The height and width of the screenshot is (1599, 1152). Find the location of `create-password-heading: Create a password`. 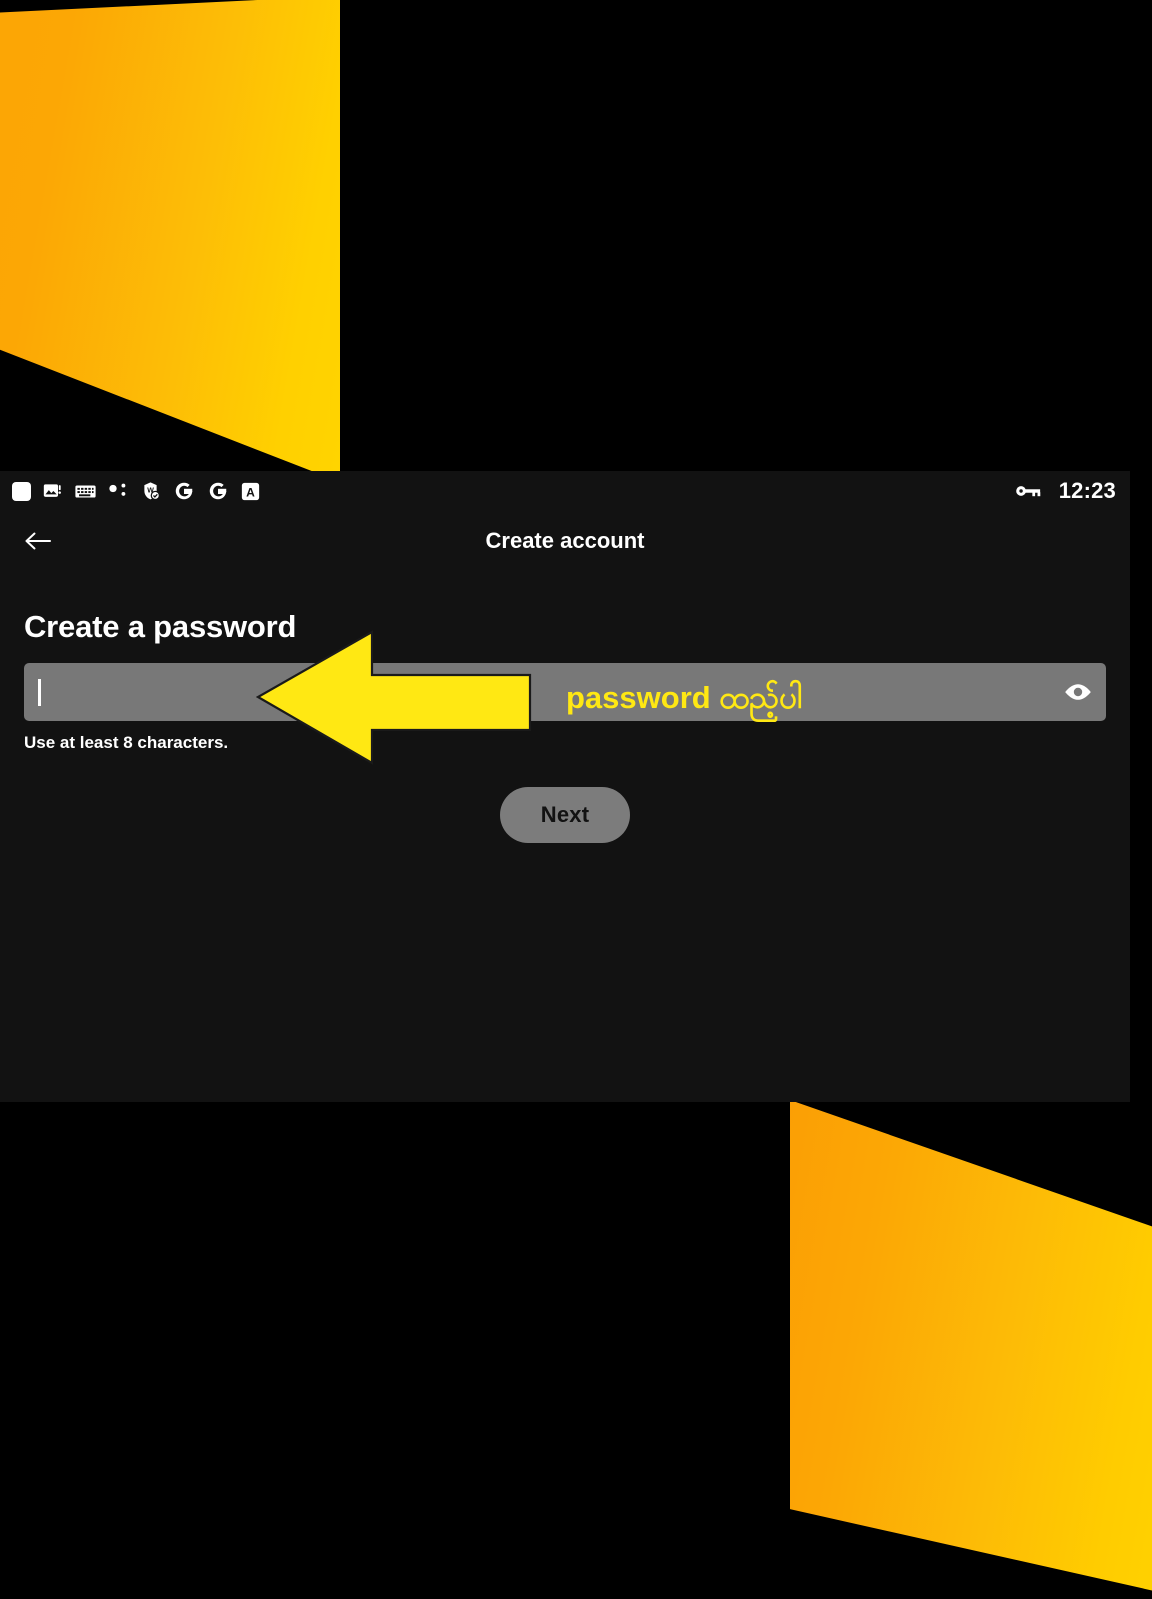

create-password-heading: Create a password is located at coordinates (160, 626).